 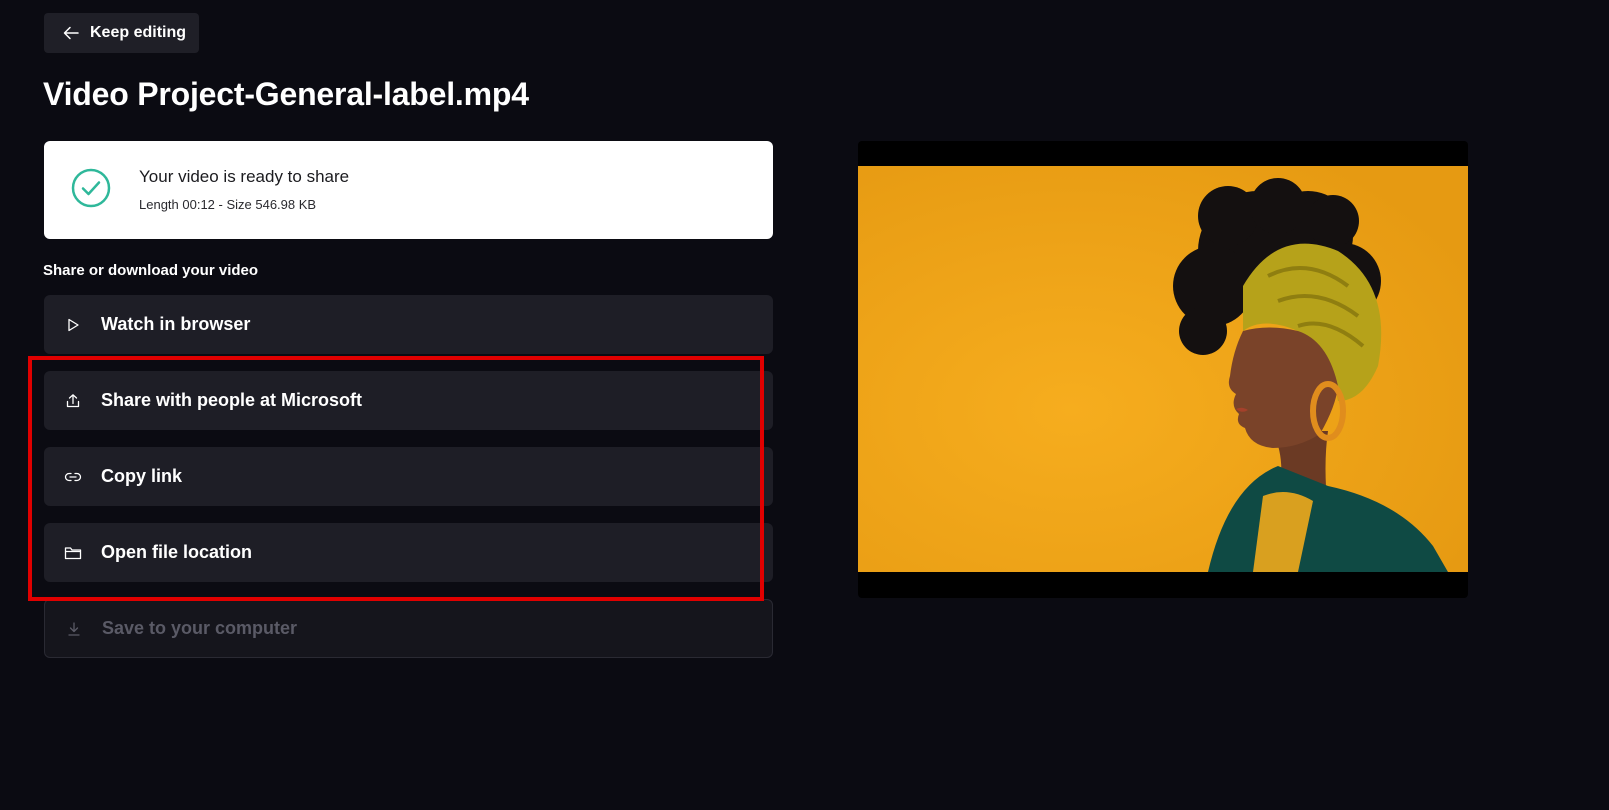 What do you see at coordinates (176, 324) in the screenshot?
I see `watch-in-browser-label: Watch in browser` at bounding box center [176, 324].